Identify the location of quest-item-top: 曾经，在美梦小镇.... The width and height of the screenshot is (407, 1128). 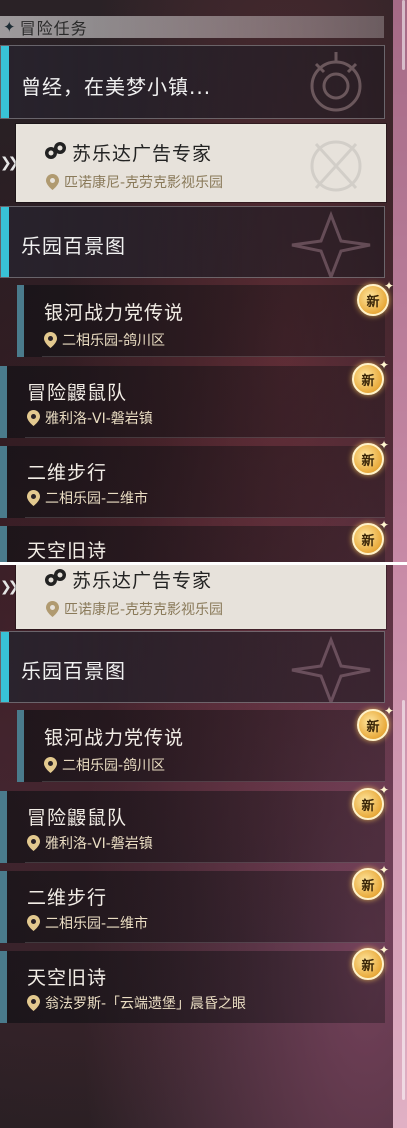
(192, 82).